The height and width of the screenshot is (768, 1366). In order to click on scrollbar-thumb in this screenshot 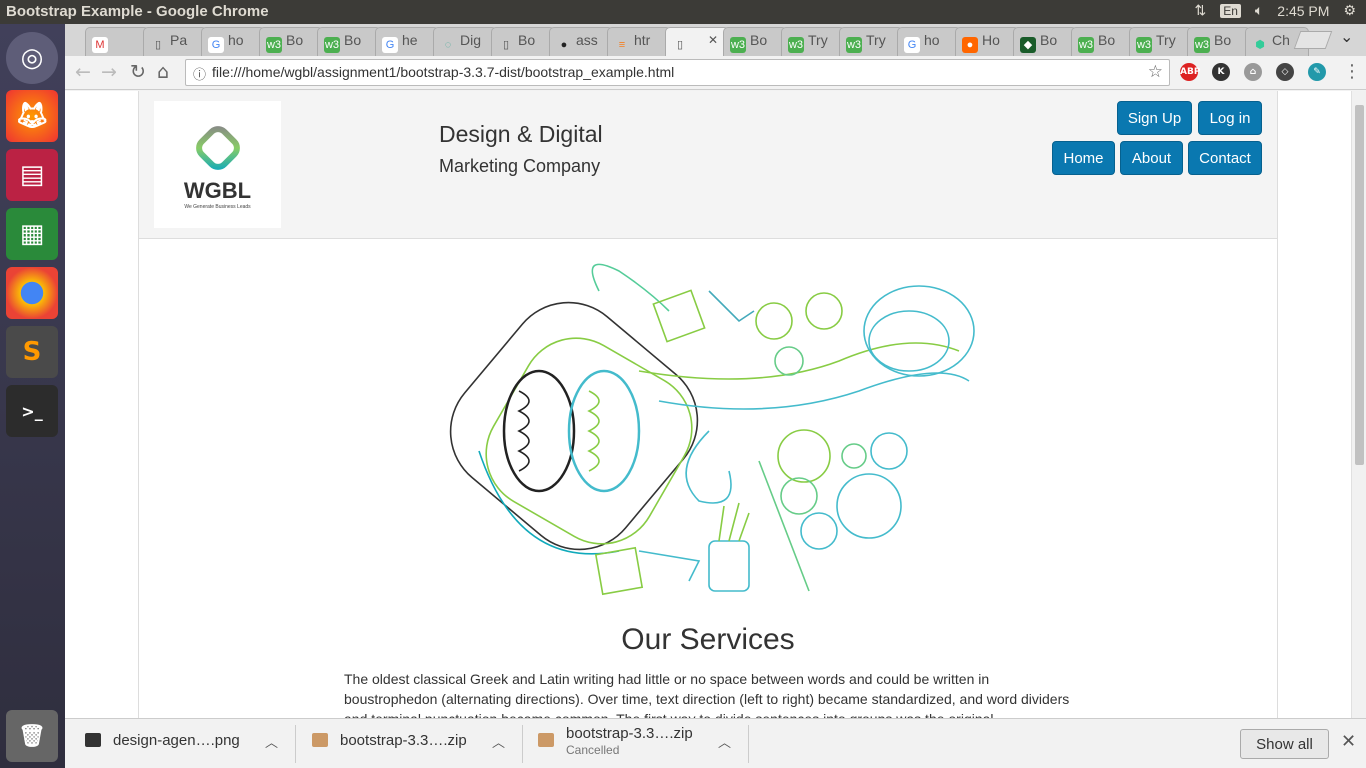, I will do `click(1359, 285)`.